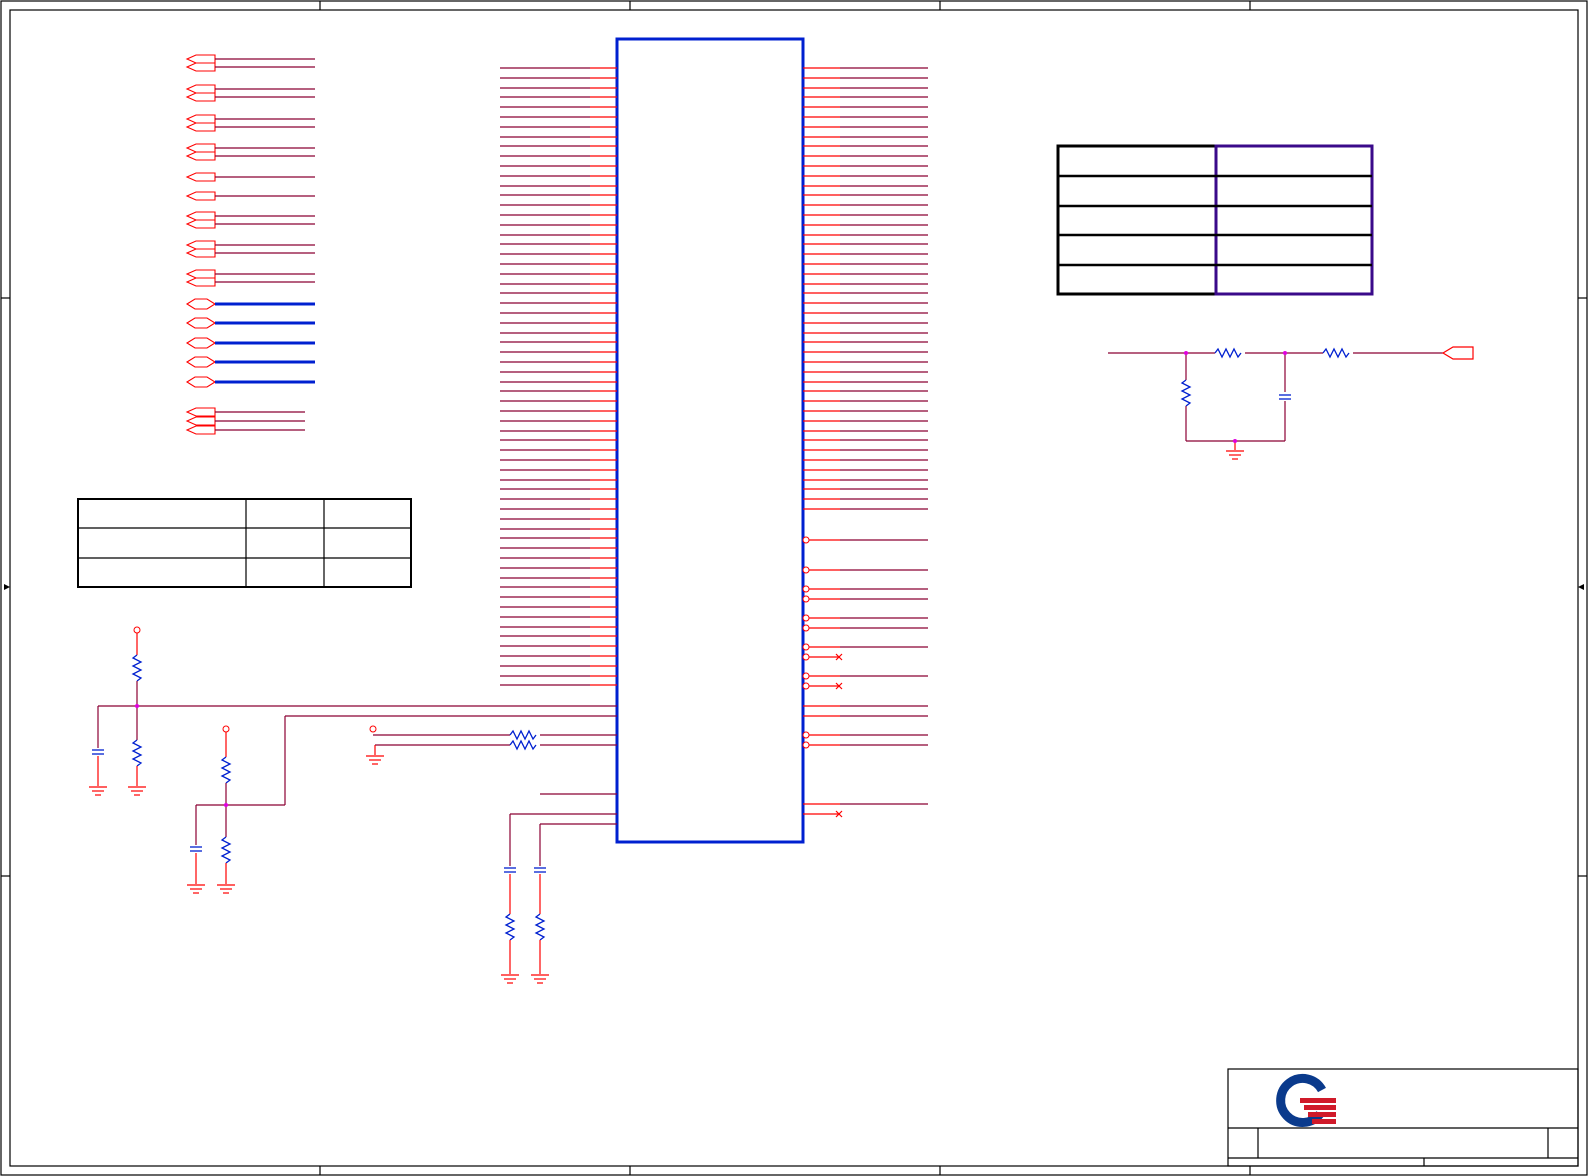 The image size is (1588, 1176). What do you see at coordinates (353, 760) in the screenshot?
I see `bias-network-left` at bounding box center [353, 760].